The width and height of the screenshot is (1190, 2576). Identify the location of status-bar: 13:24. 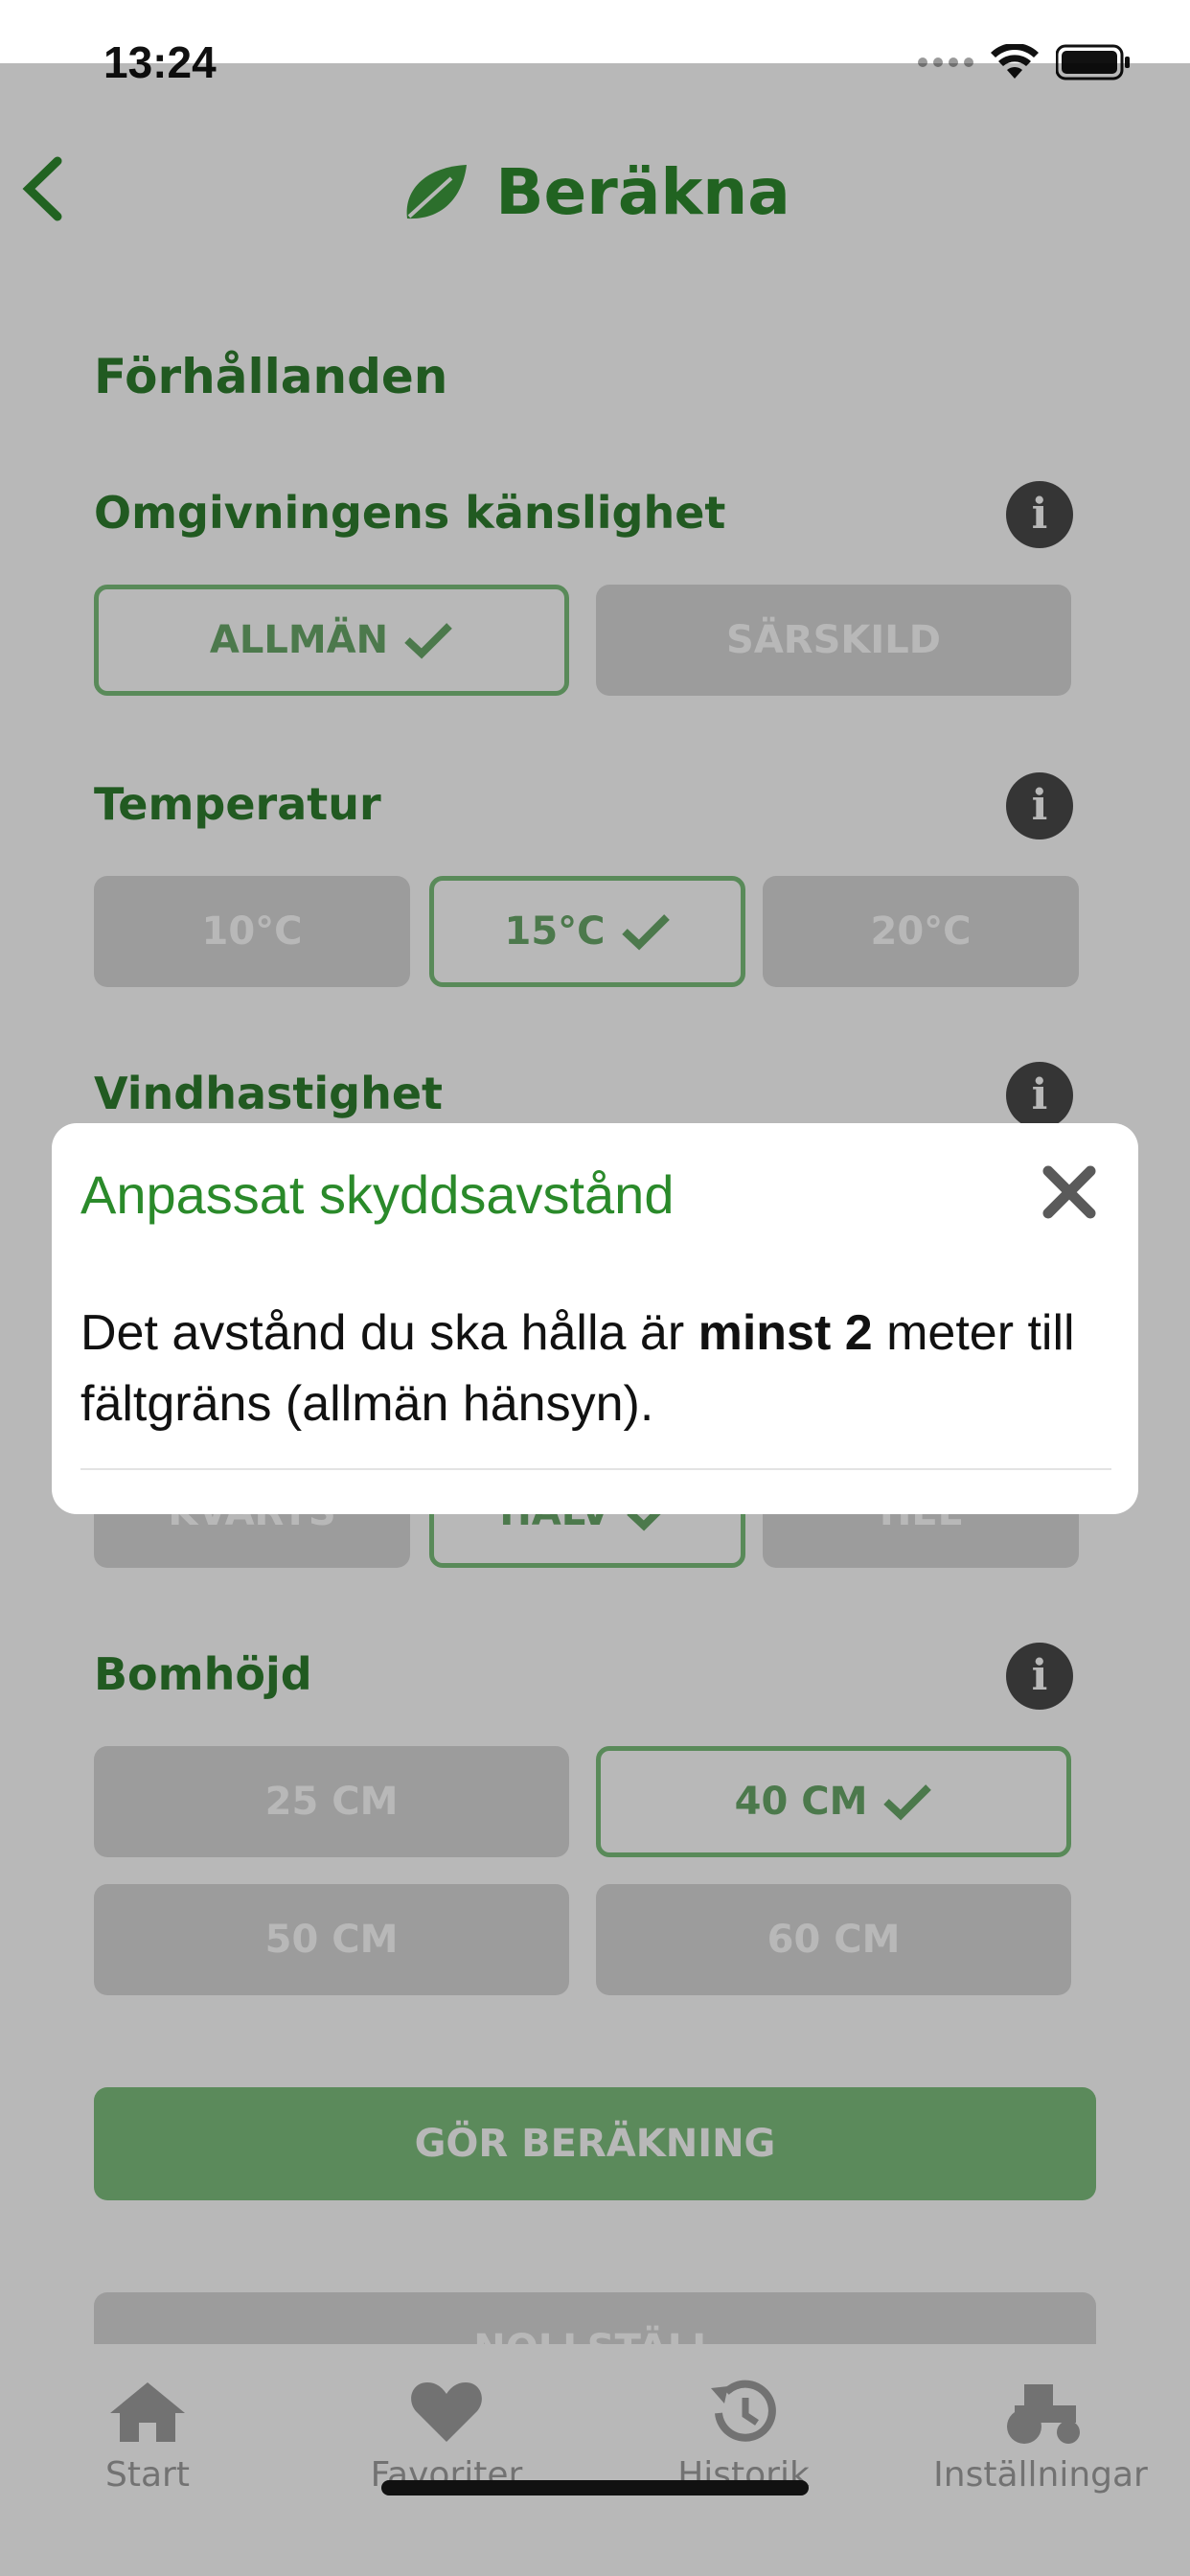
(595, 43).